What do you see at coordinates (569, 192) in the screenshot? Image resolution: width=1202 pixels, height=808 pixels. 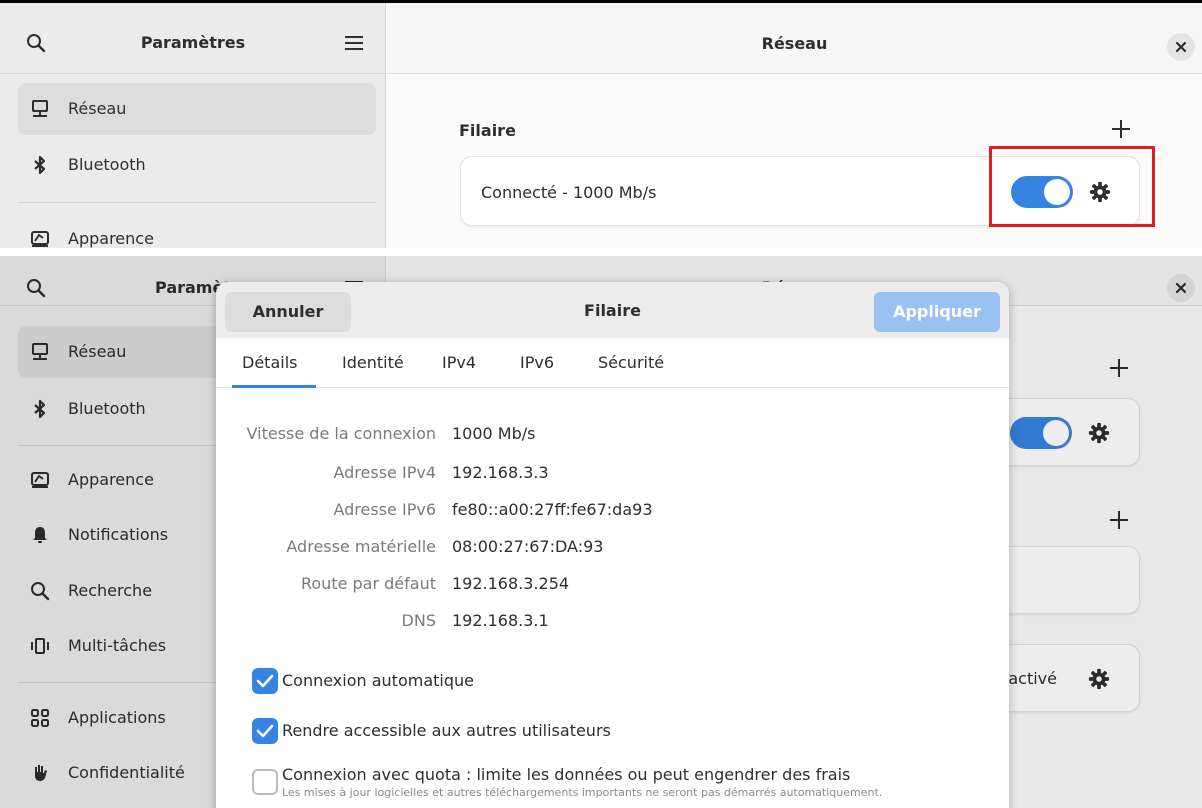 I see `wired-status-text: Connecté - 1000 Mb/s` at bounding box center [569, 192].